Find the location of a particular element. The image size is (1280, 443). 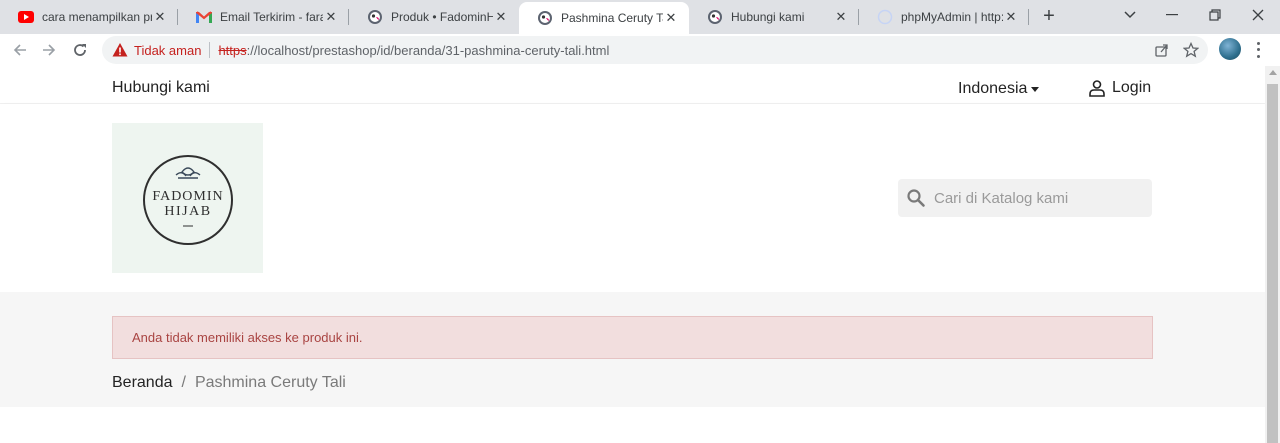

back-arrow-icon is located at coordinates (20, 50).